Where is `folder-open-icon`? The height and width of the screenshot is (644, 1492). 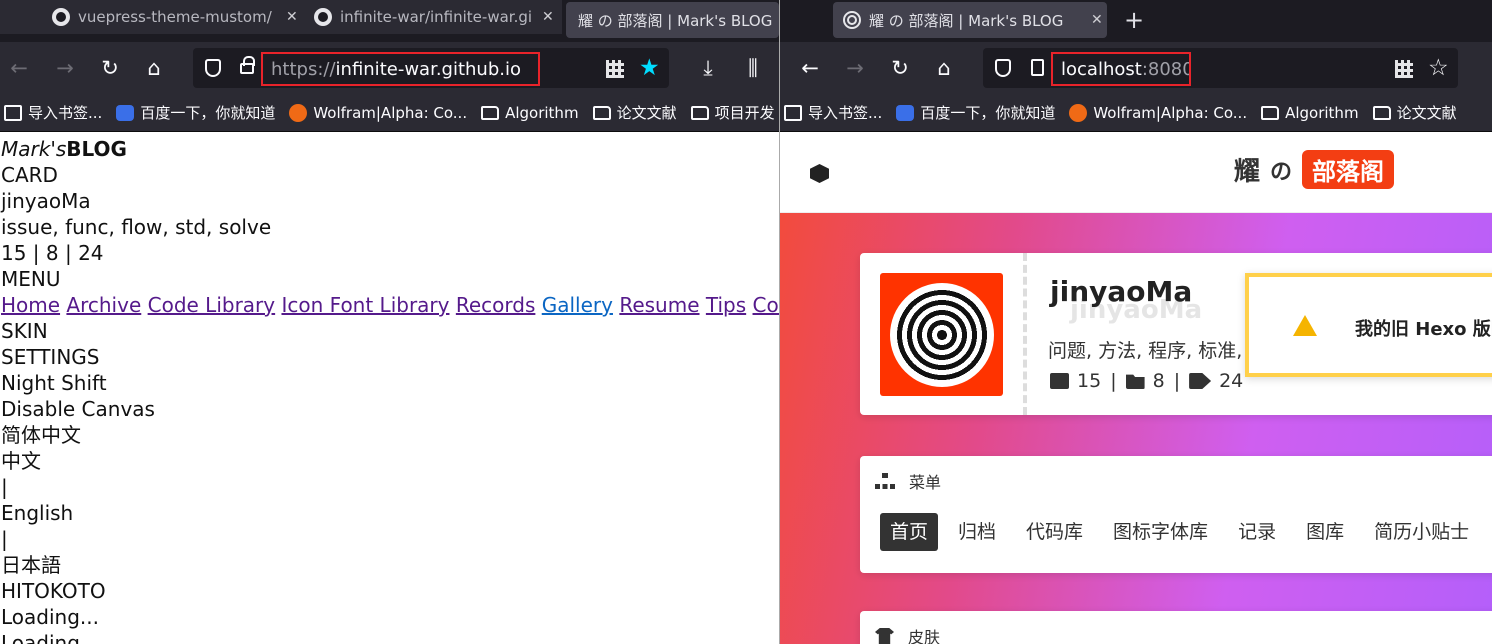
folder-open-icon is located at coordinates (1135, 381).